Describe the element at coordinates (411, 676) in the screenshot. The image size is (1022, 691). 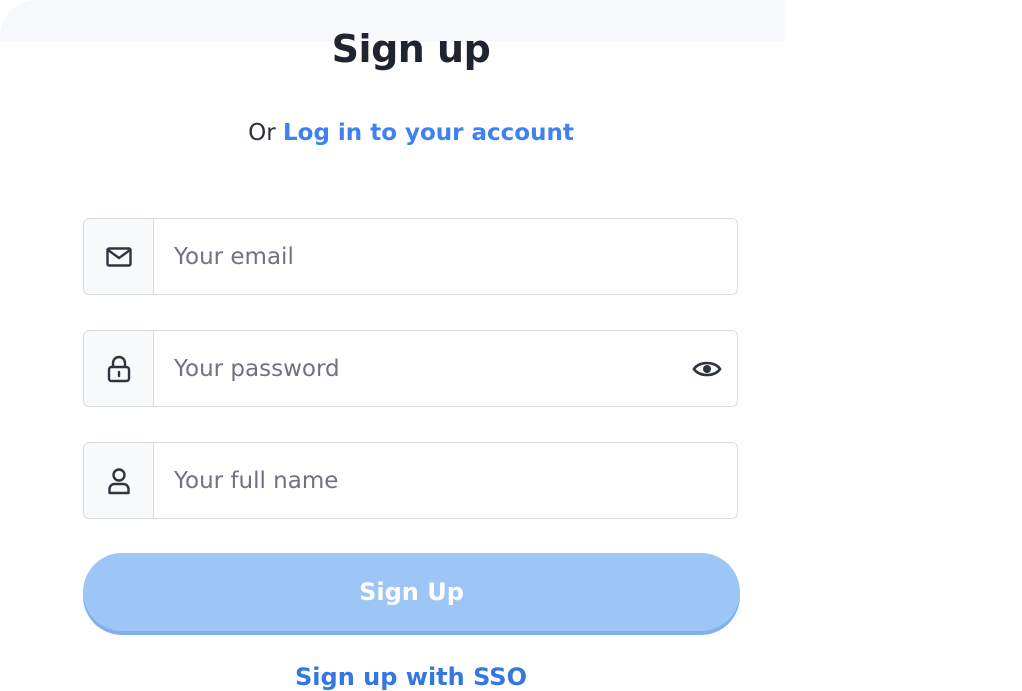
I see `sso-signup-link: Sign up with SSO` at that location.